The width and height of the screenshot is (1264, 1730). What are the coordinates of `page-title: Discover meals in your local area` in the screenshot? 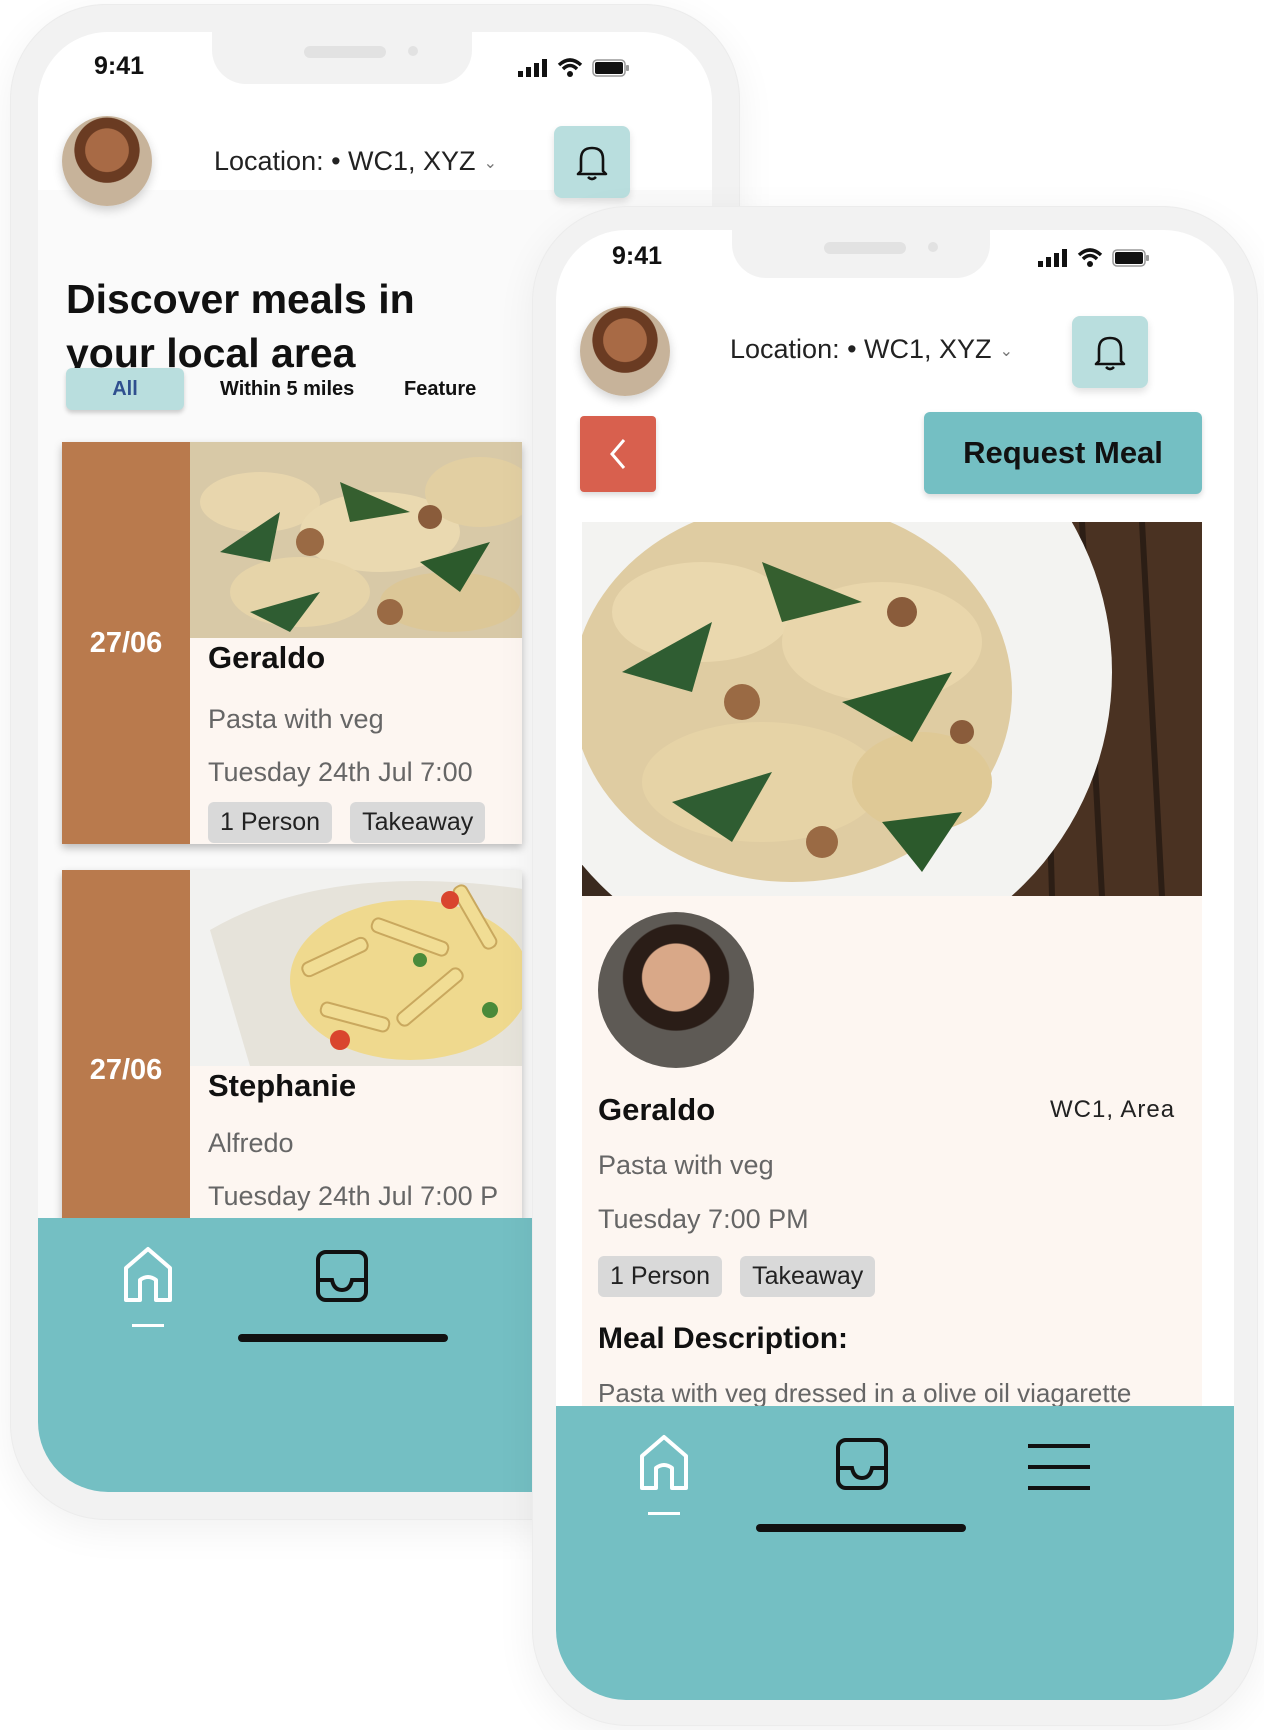 It's located at (240, 326).